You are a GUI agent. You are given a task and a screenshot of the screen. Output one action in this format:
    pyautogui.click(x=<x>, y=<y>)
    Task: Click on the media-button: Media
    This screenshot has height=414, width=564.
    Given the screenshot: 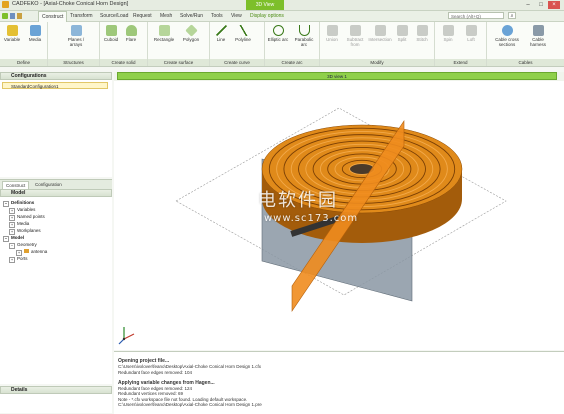 What is the action you would take?
    pyautogui.click(x=35, y=33)
    